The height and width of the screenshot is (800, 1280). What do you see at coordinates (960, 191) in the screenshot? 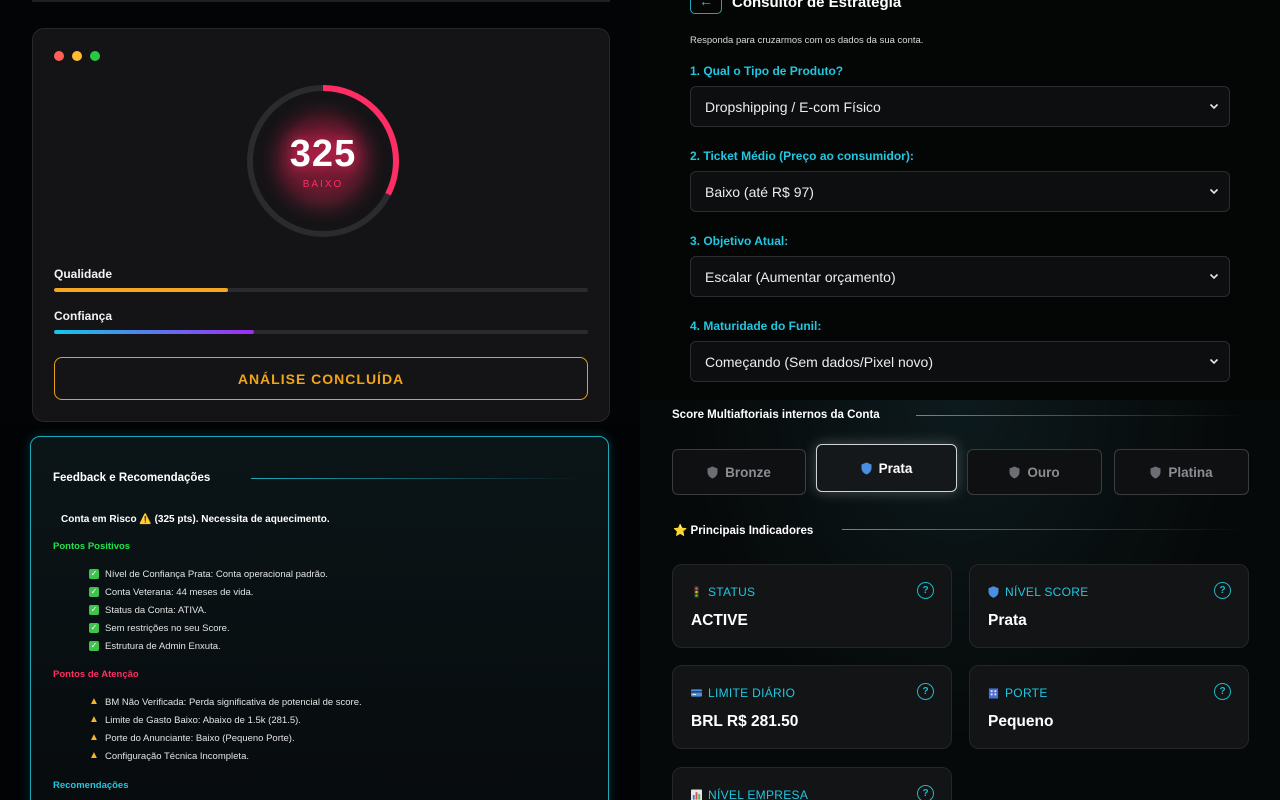
I see `ticket-select: Baixo (até R$ 97)` at bounding box center [960, 191].